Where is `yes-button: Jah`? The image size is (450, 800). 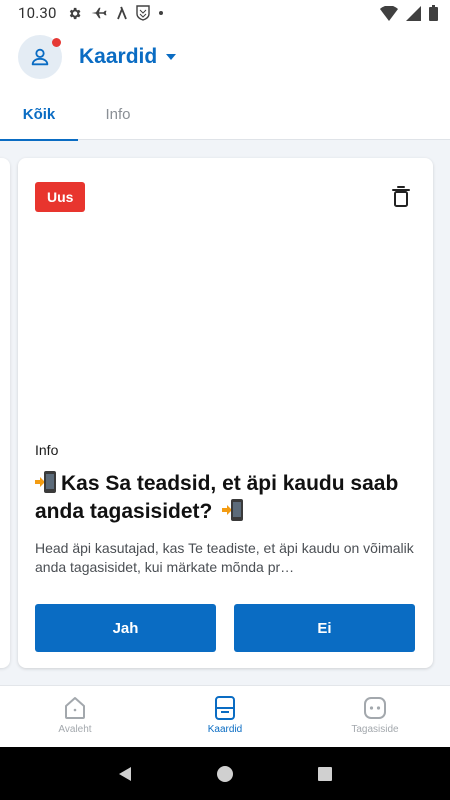
yes-button: Jah is located at coordinates (125, 628).